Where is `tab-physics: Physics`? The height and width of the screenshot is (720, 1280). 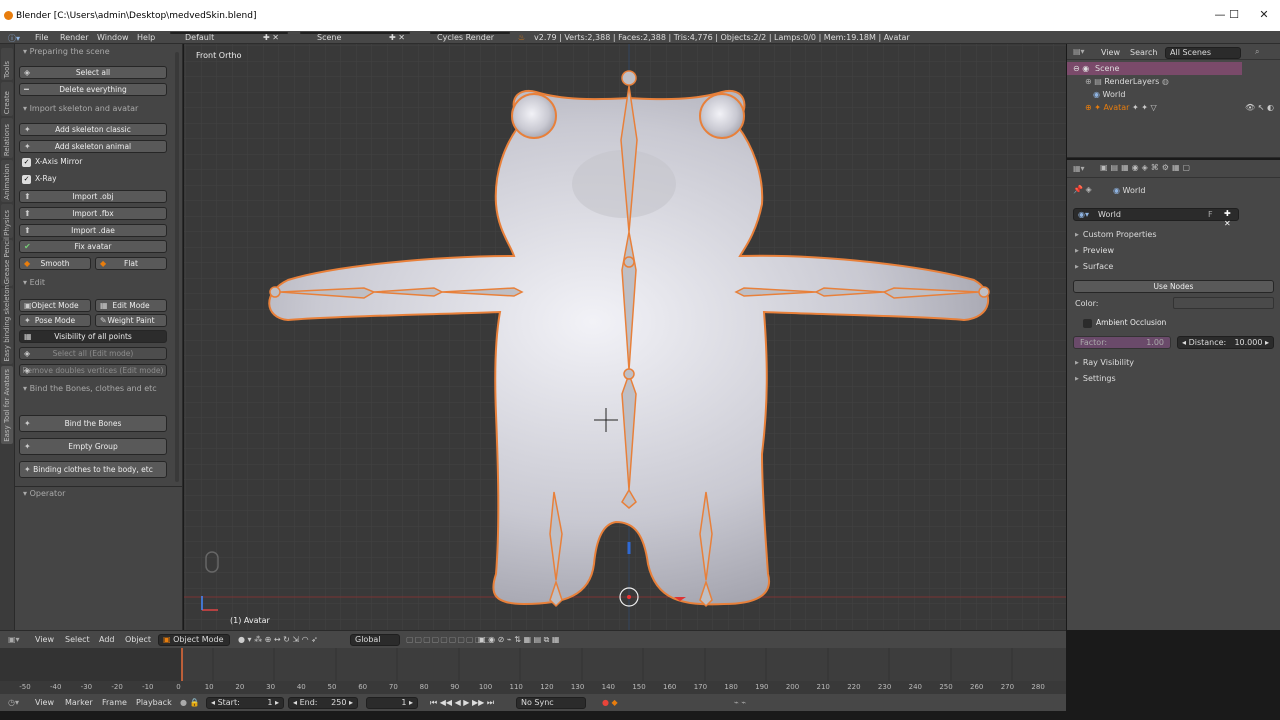
tab-physics: Physics is located at coordinates (7, 221).